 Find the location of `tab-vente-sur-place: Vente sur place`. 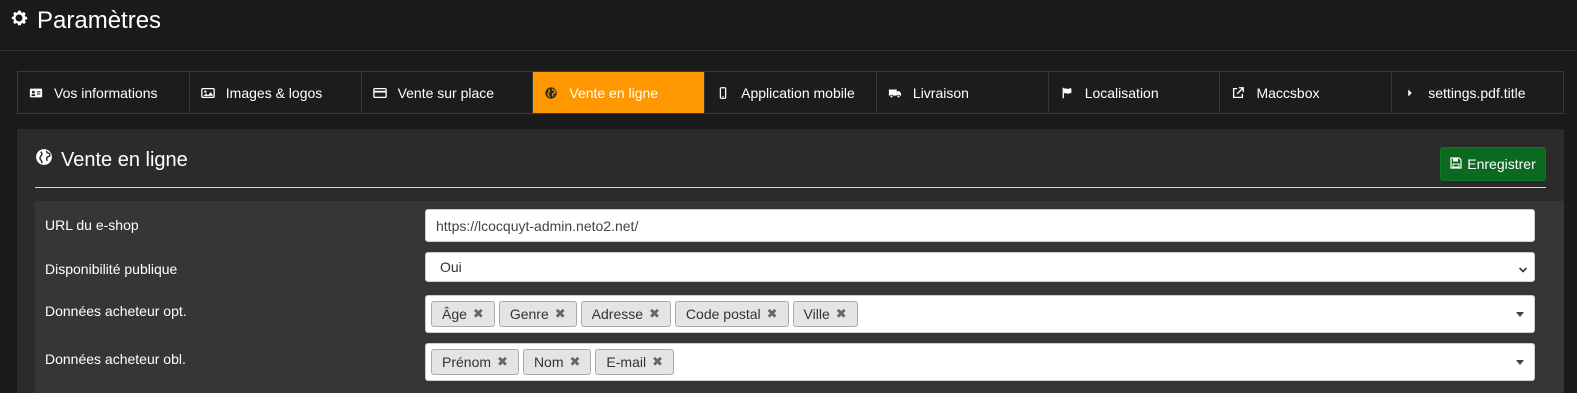

tab-vente-sur-place: Vente sur place is located at coordinates (448, 92).